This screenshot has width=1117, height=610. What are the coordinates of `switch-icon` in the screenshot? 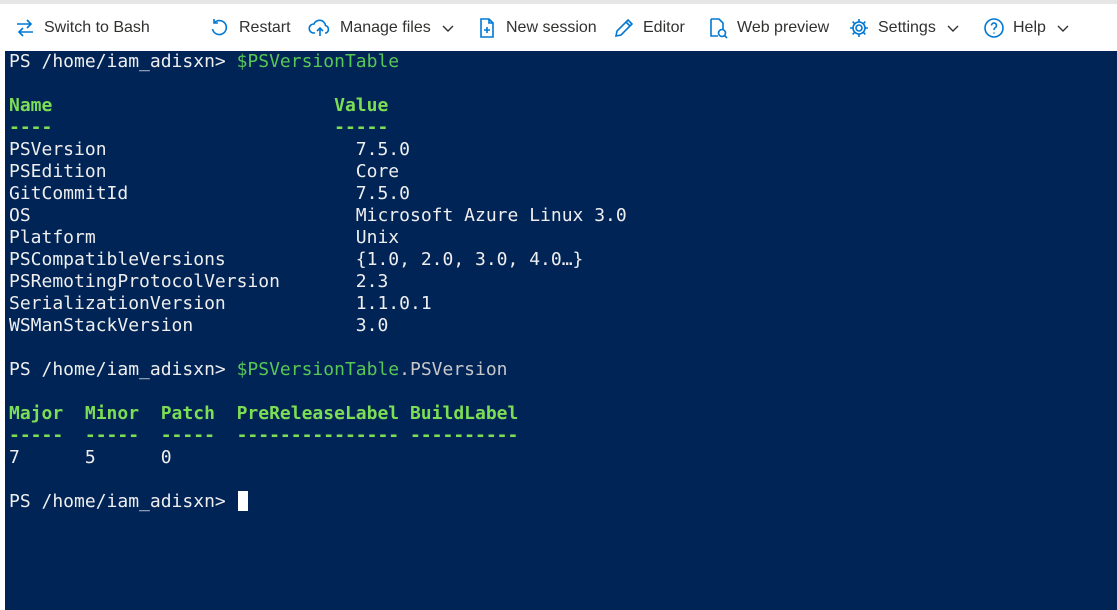 It's located at (25, 28).